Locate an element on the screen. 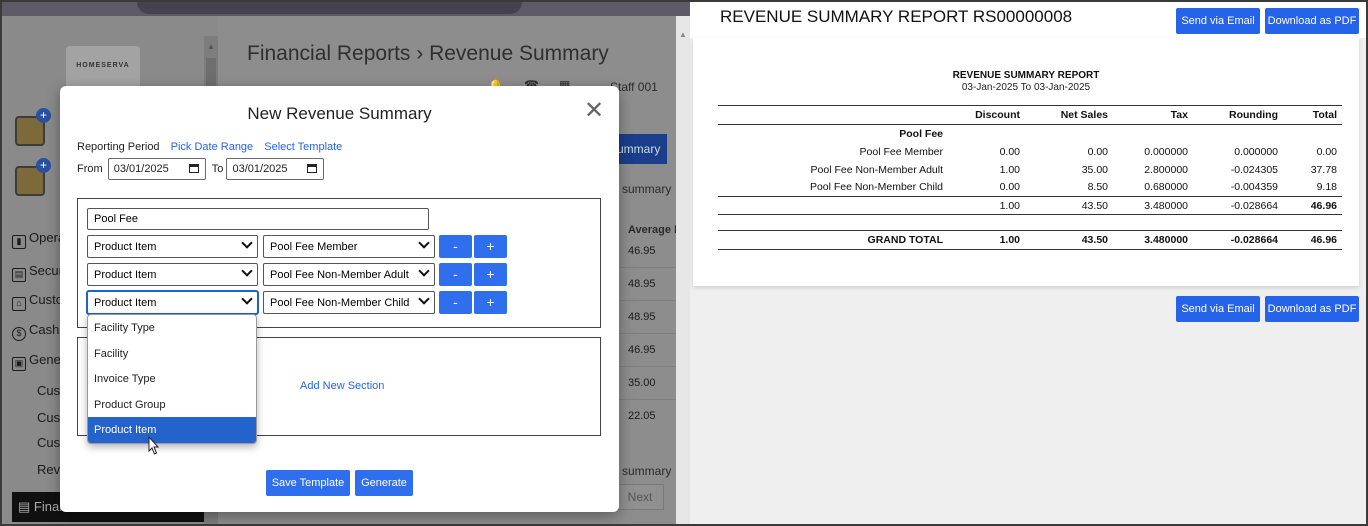  to-date-input: 03/01/2025 is located at coordinates (275, 169).